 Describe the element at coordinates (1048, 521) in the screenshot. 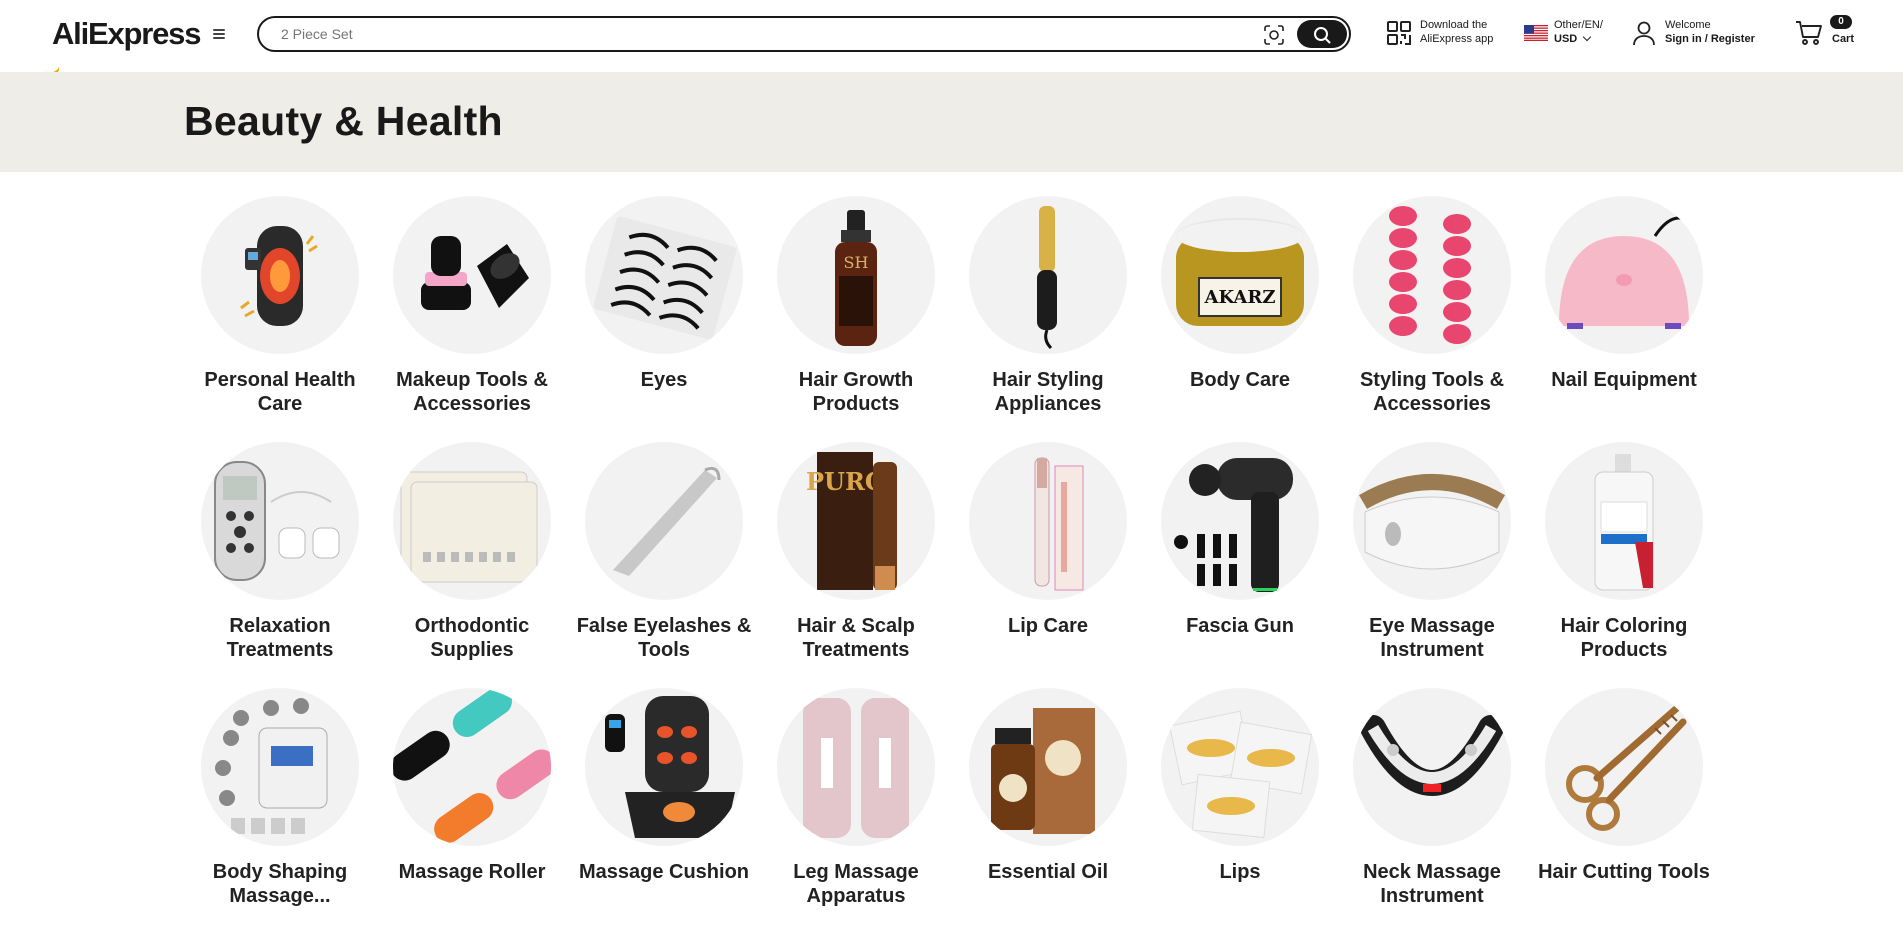

I see `lip-gloss-icon` at that location.